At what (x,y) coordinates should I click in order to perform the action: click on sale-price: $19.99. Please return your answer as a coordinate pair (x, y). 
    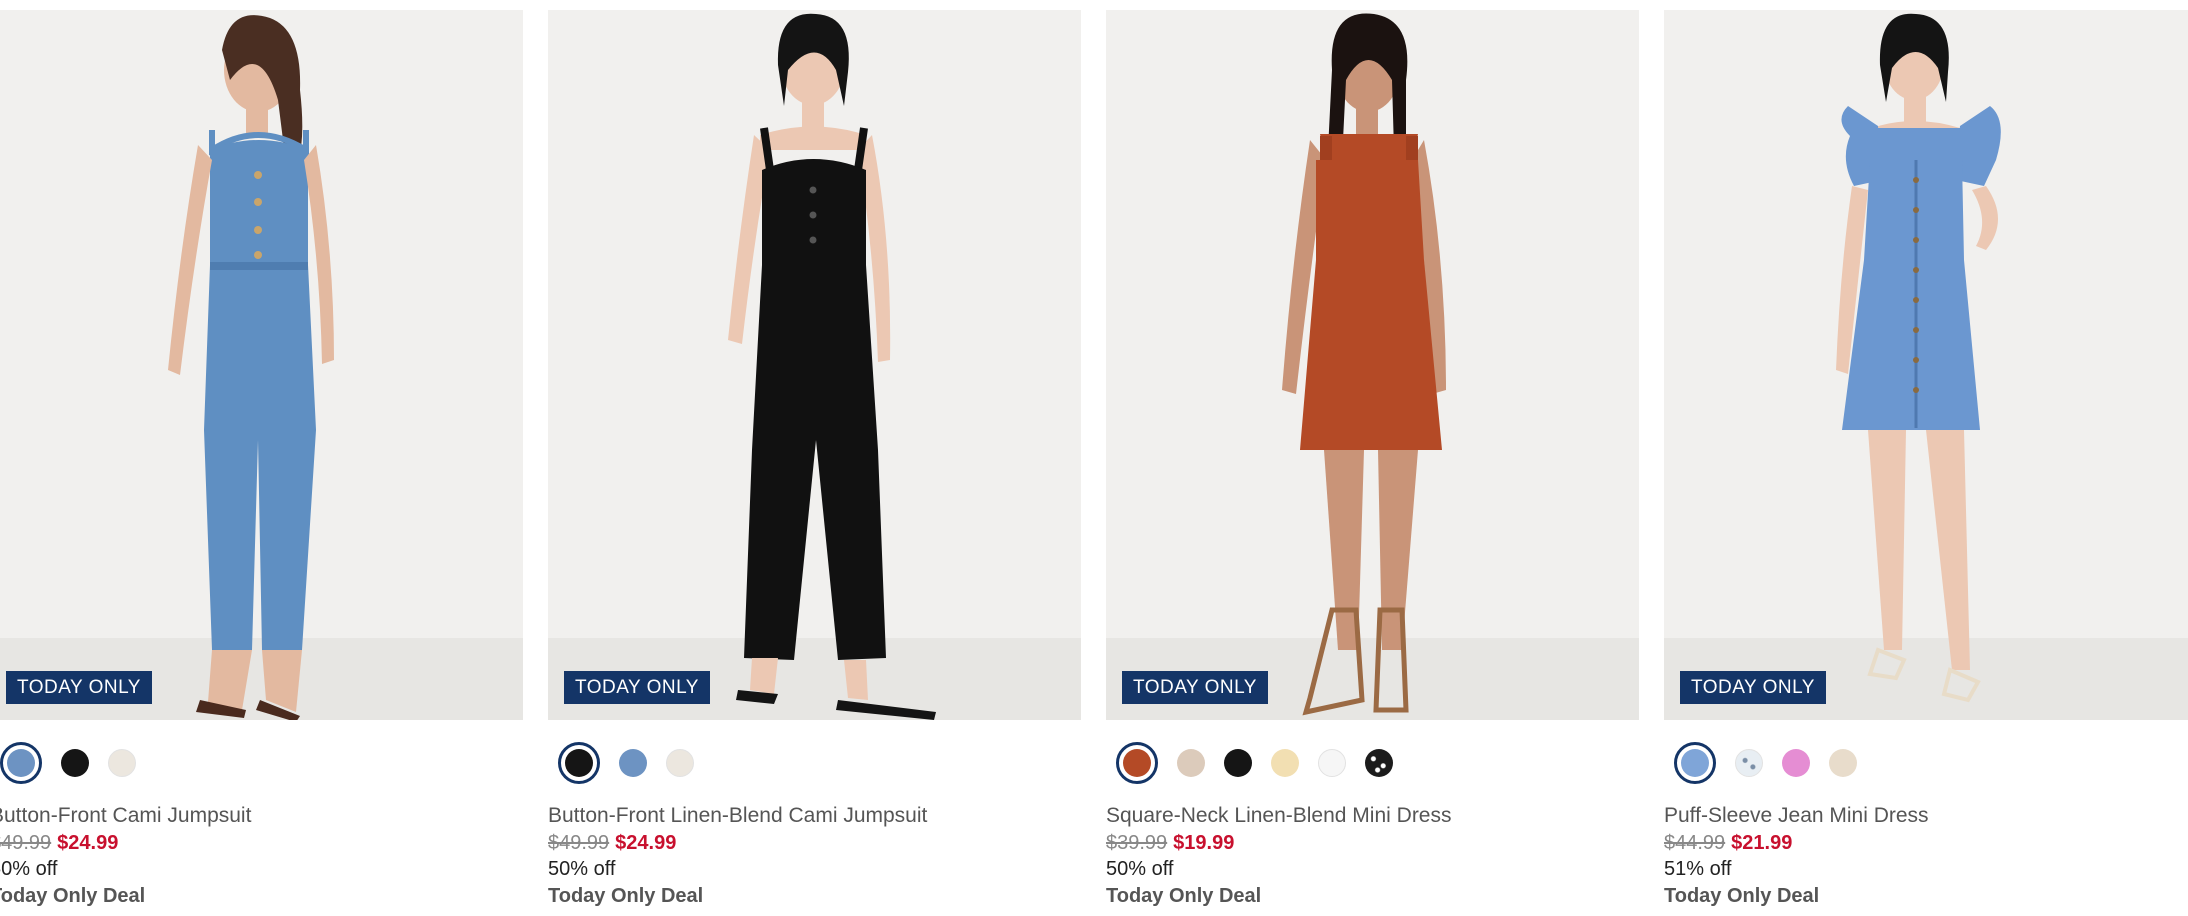
    Looking at the image, I should click on (1204, 843).